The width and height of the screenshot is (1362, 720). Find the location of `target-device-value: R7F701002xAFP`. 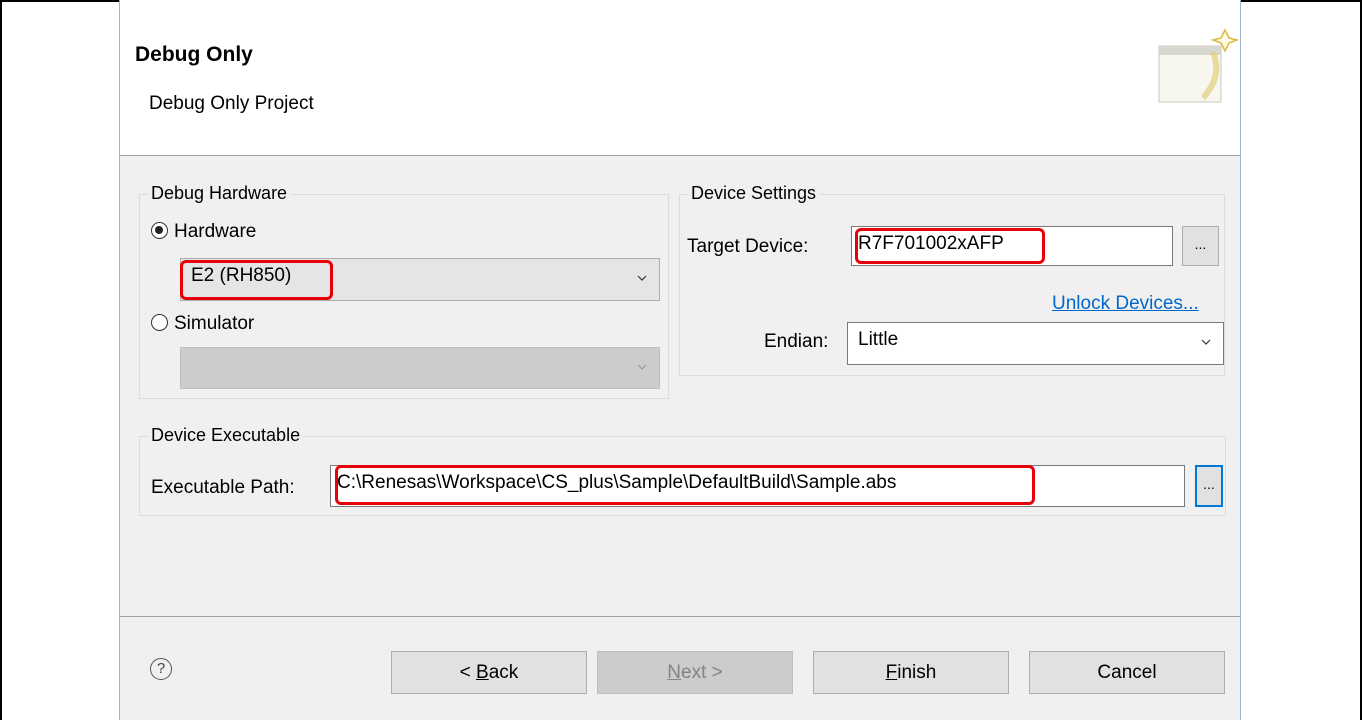

target-device-value: R7F701002xAFP is located at coordinates (931, 243).